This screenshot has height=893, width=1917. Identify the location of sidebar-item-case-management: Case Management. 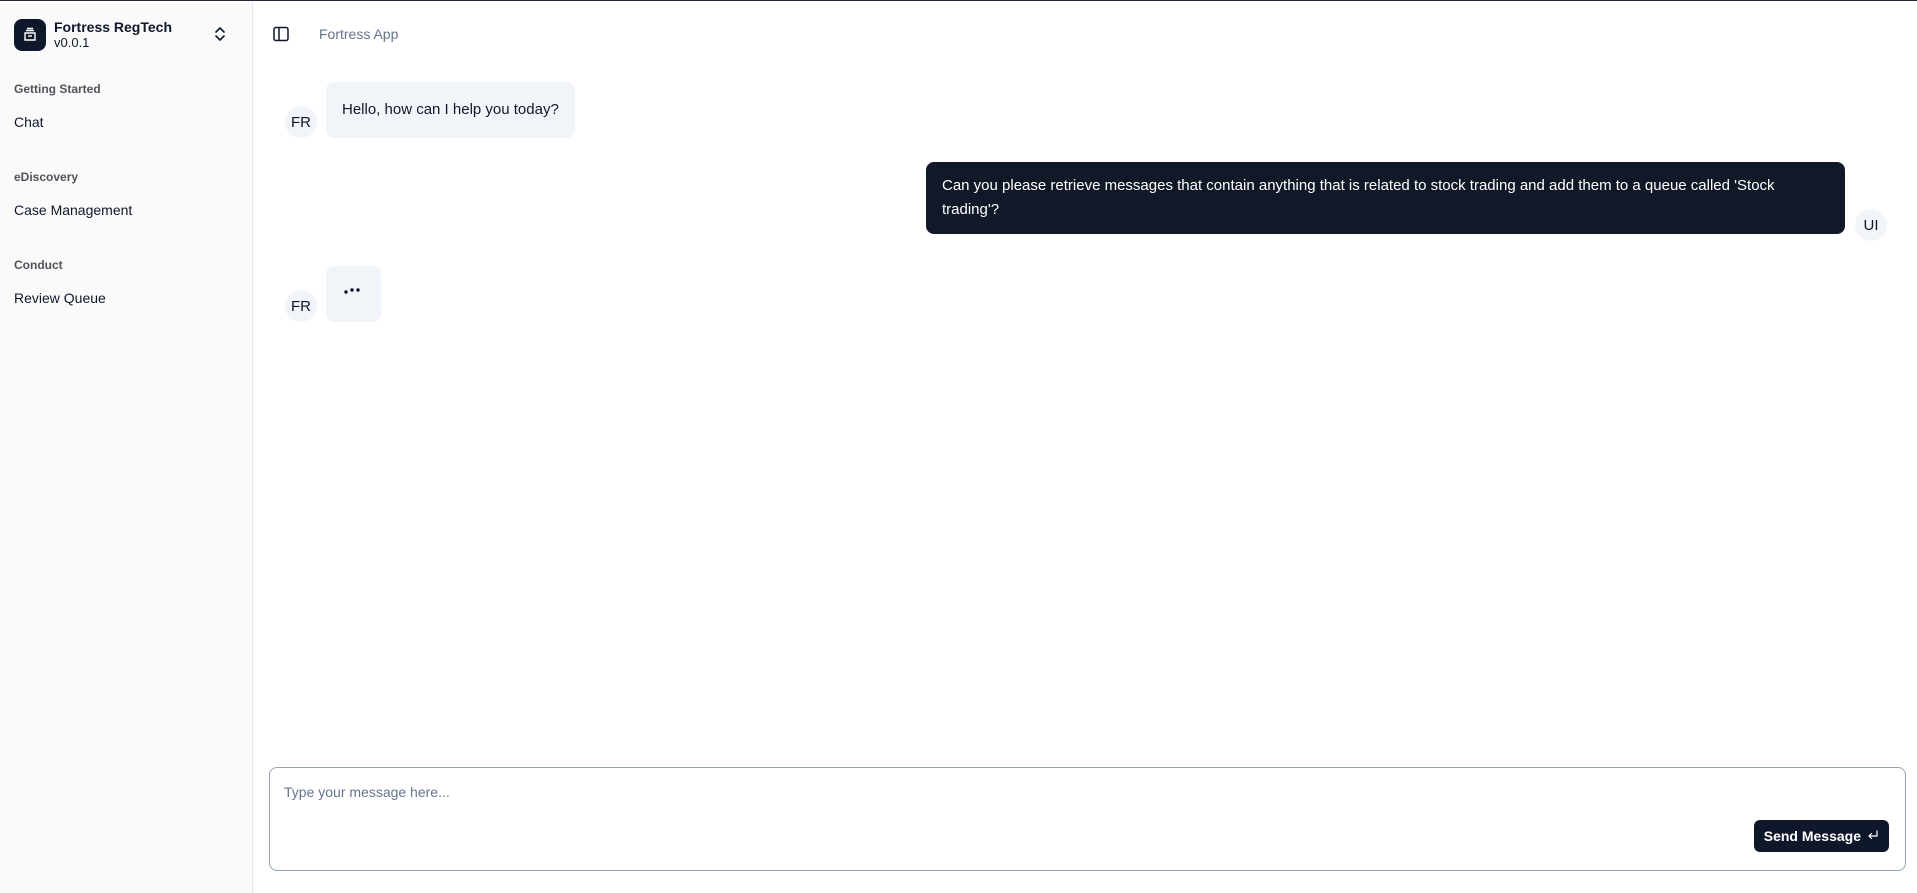
(127, 210).